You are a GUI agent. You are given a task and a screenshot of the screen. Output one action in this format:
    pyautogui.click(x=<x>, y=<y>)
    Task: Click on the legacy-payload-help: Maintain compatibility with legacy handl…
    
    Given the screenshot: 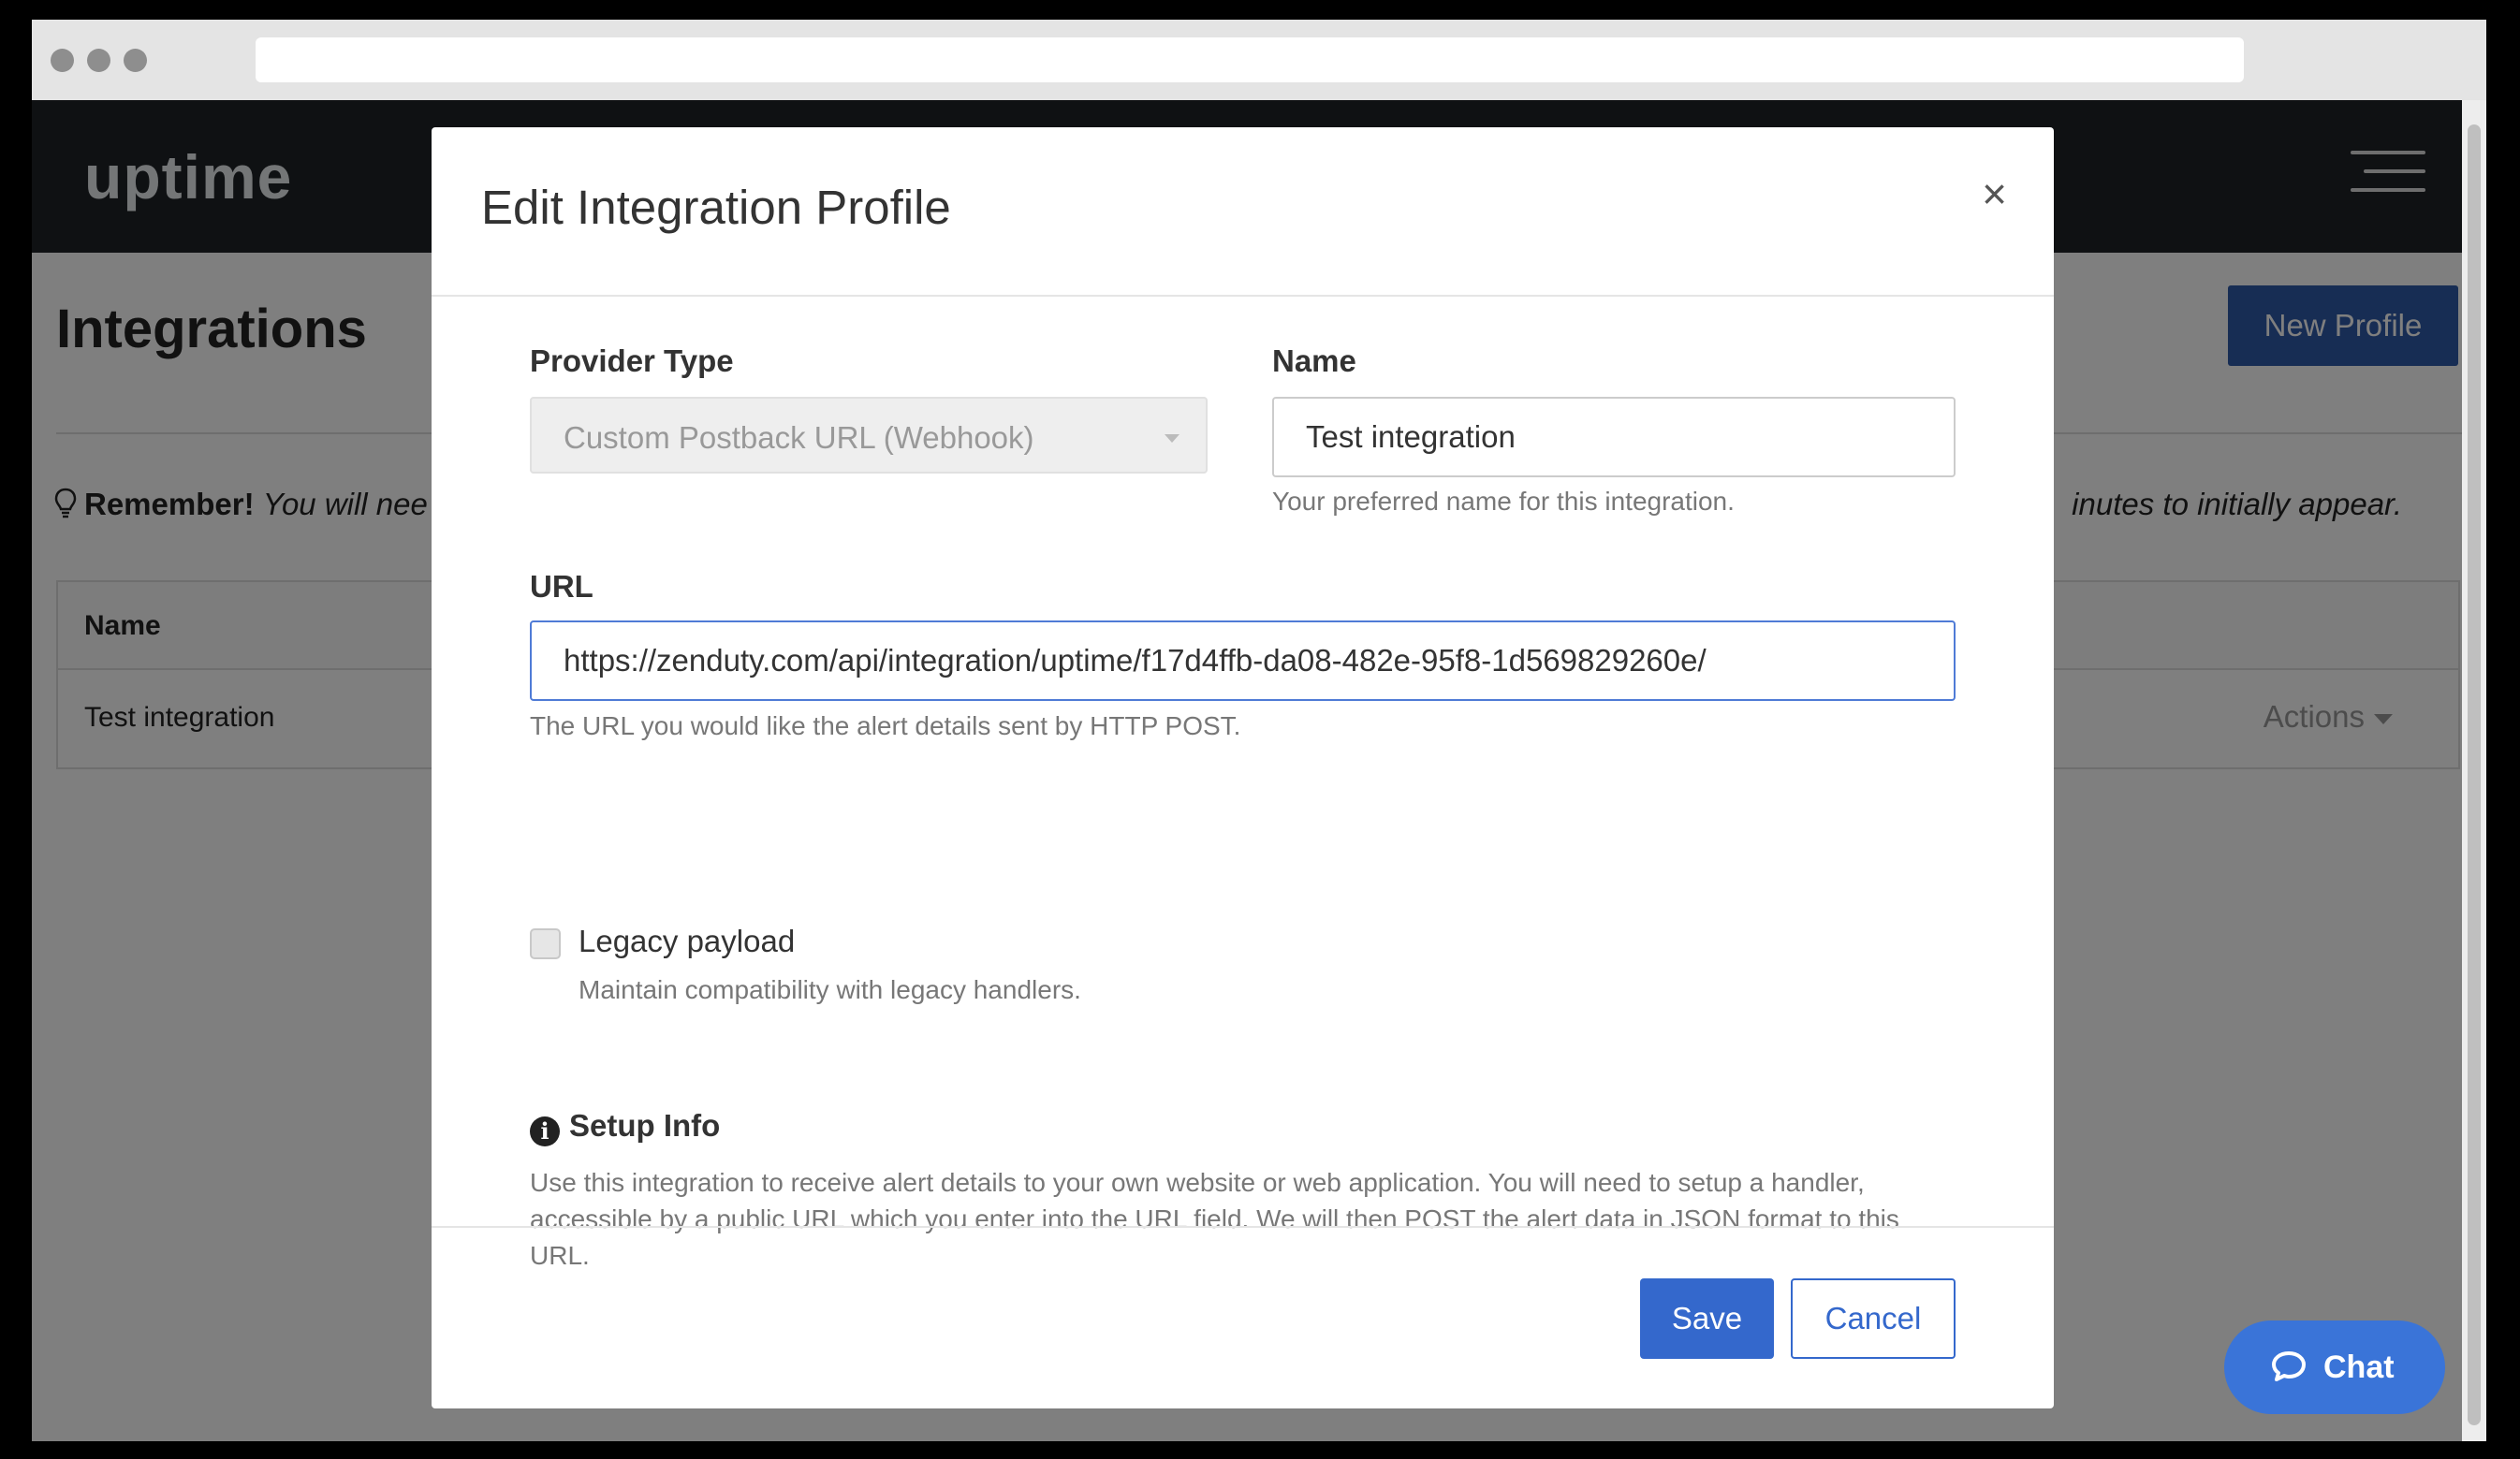 What is the action you would take?
    pyautogui.click(x=830, y=990)
    